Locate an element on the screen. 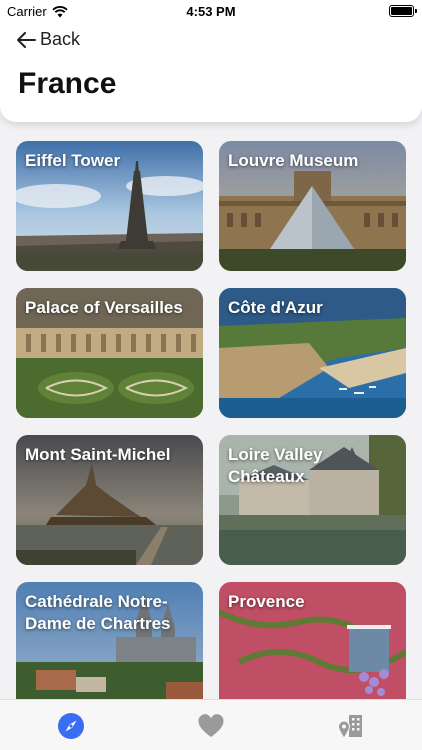  tab-bar is located at coordinates (211, 724).